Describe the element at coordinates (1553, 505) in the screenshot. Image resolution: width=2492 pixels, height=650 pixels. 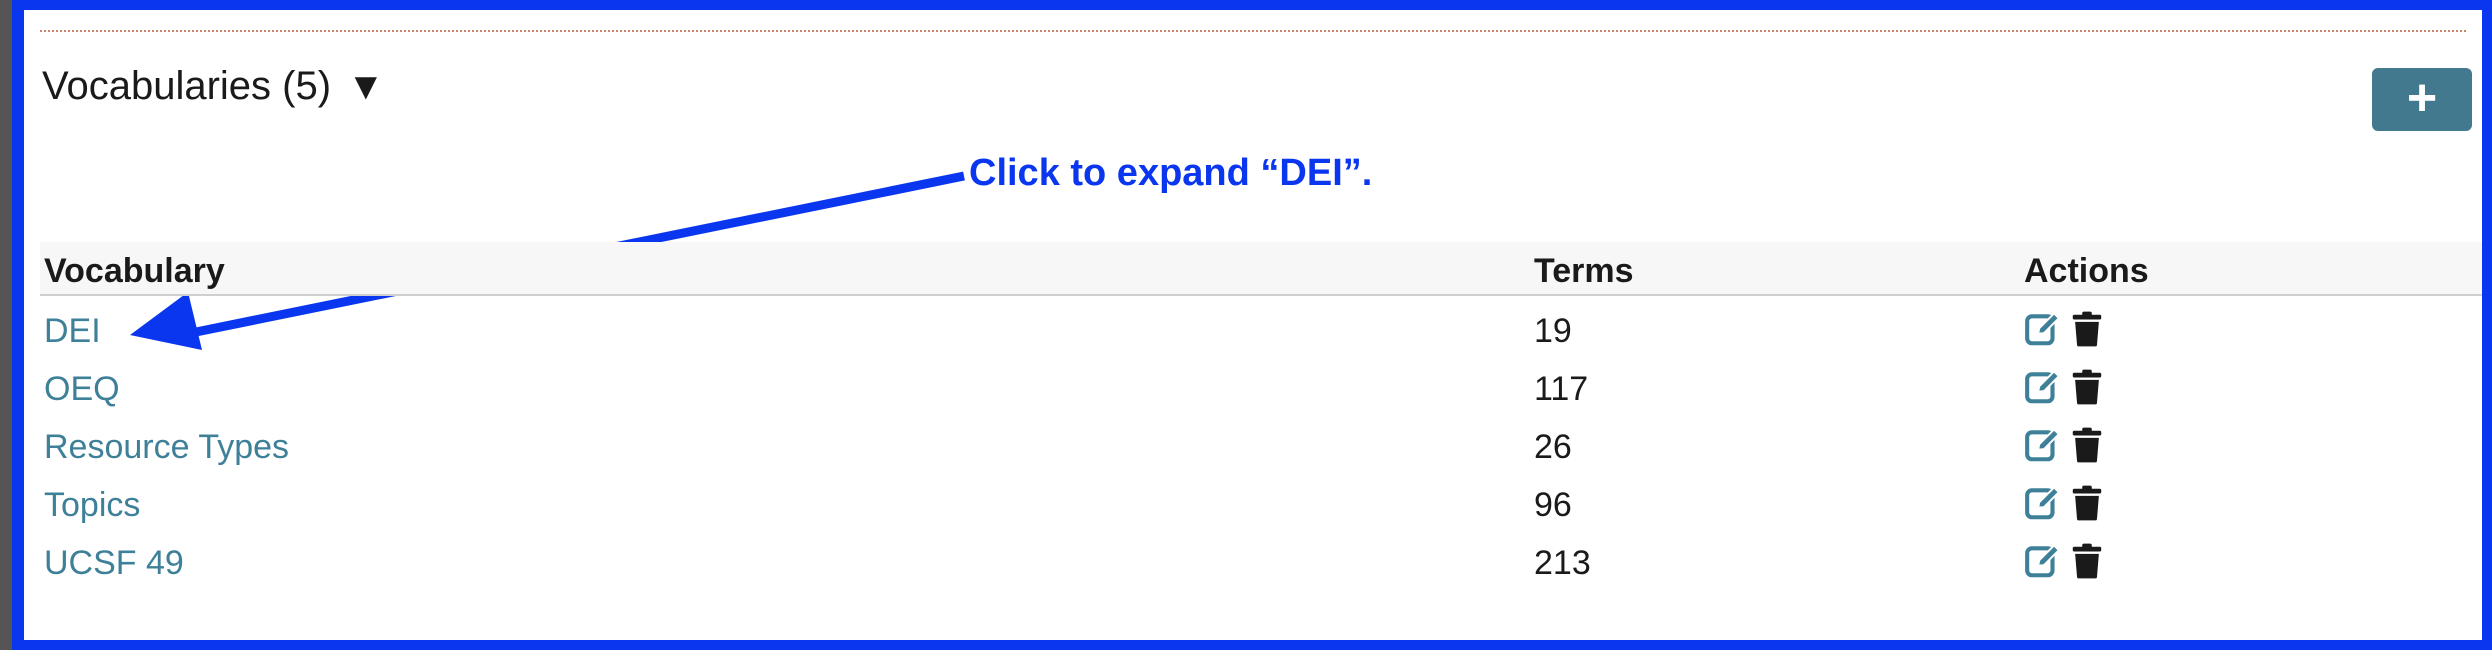
I see `terms-count: 96` at that location.